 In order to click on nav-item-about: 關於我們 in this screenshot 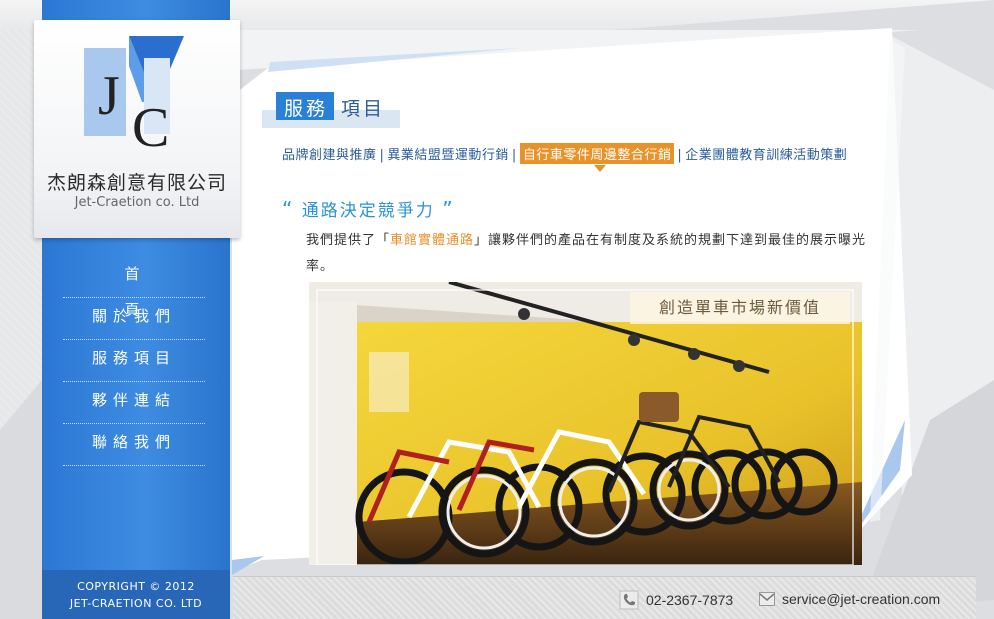, I will do `click(134, 319)`.